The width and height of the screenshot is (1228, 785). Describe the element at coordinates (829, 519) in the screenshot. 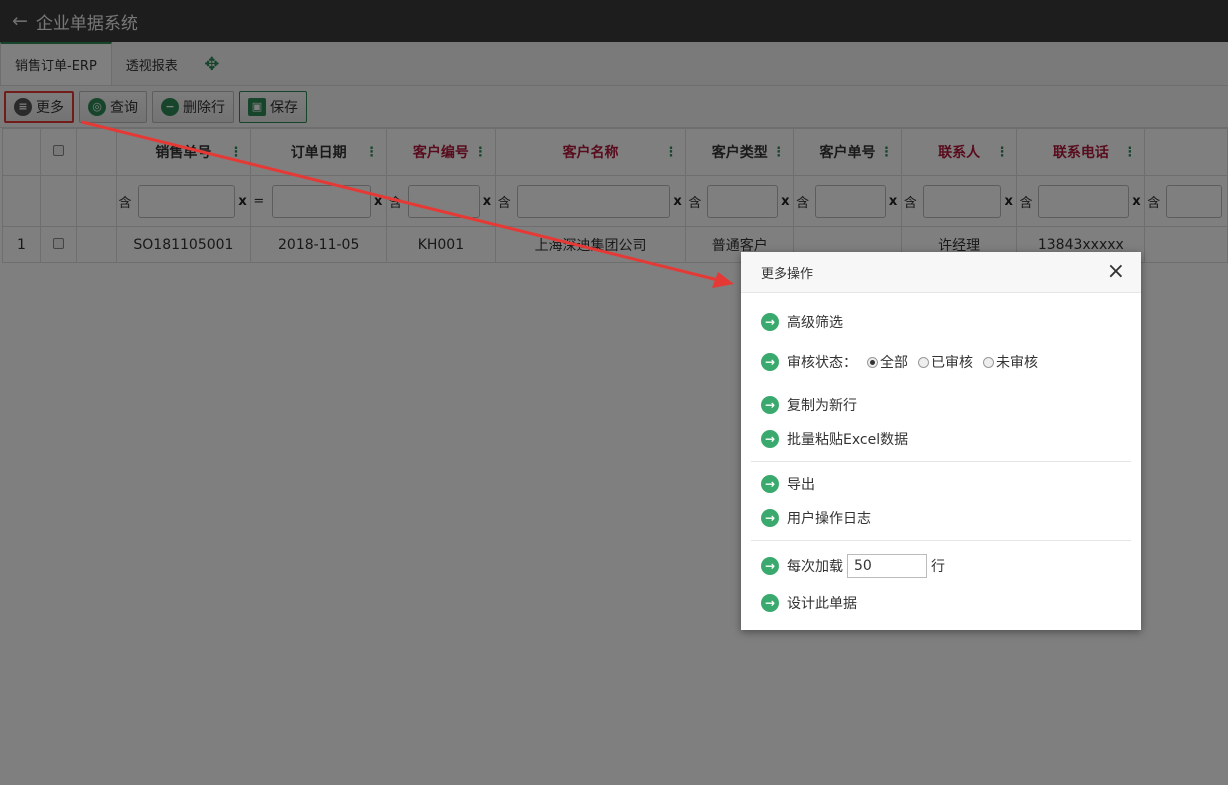

I see `user-log-label: 用户操作日志` at that location.